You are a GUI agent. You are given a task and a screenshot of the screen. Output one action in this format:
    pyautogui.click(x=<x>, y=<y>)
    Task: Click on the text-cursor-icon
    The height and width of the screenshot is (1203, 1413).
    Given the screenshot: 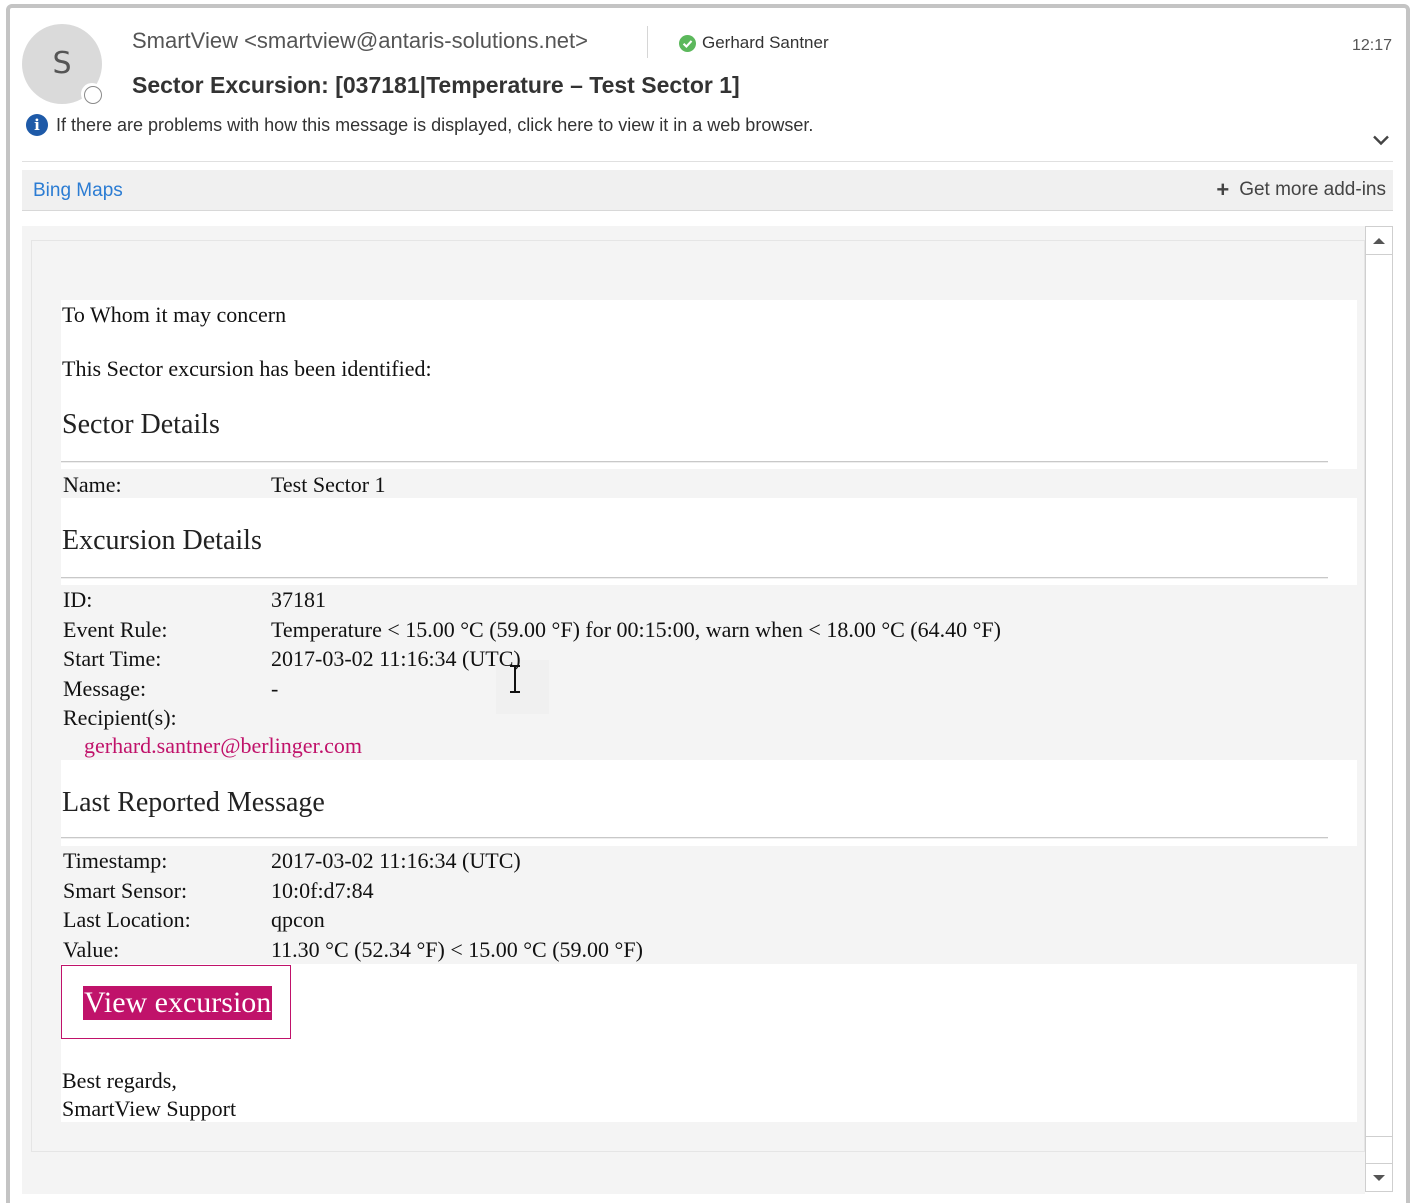 What is the action you would take?
    pyautogui.click(x=515, y=679)
    